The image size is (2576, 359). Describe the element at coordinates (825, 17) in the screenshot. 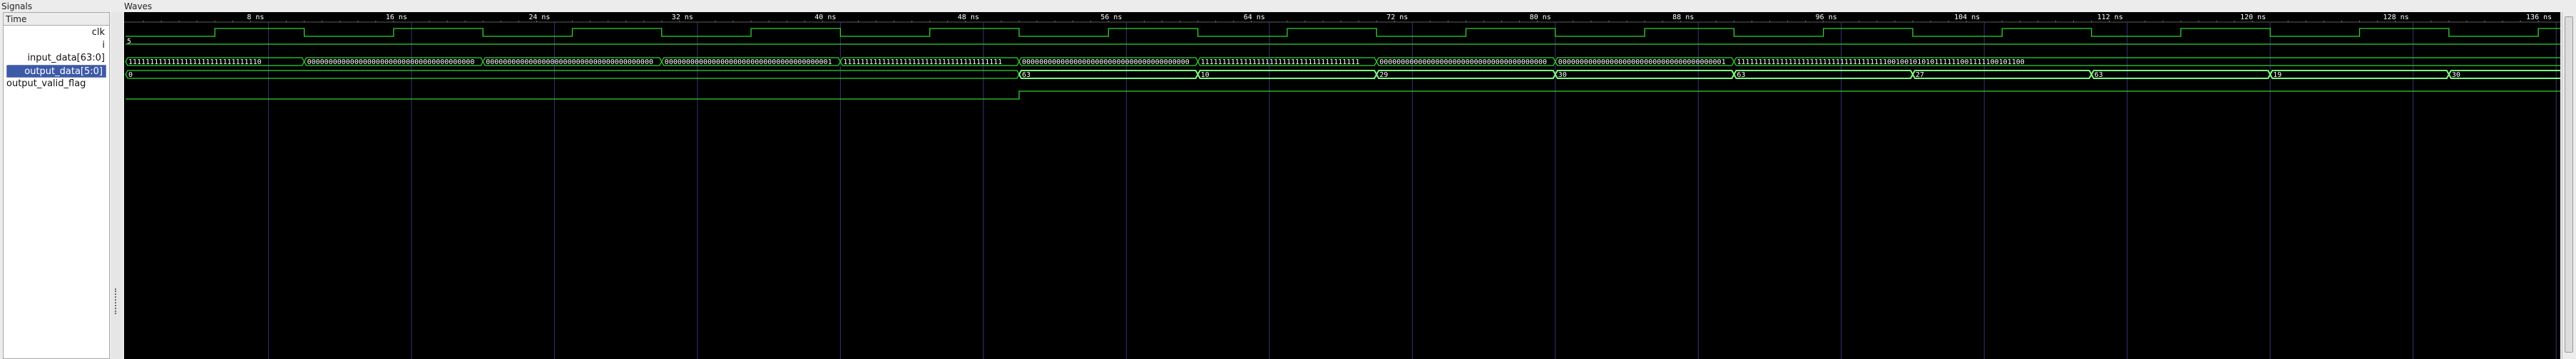

I see `time-tick-label: 40 ns` at that location.